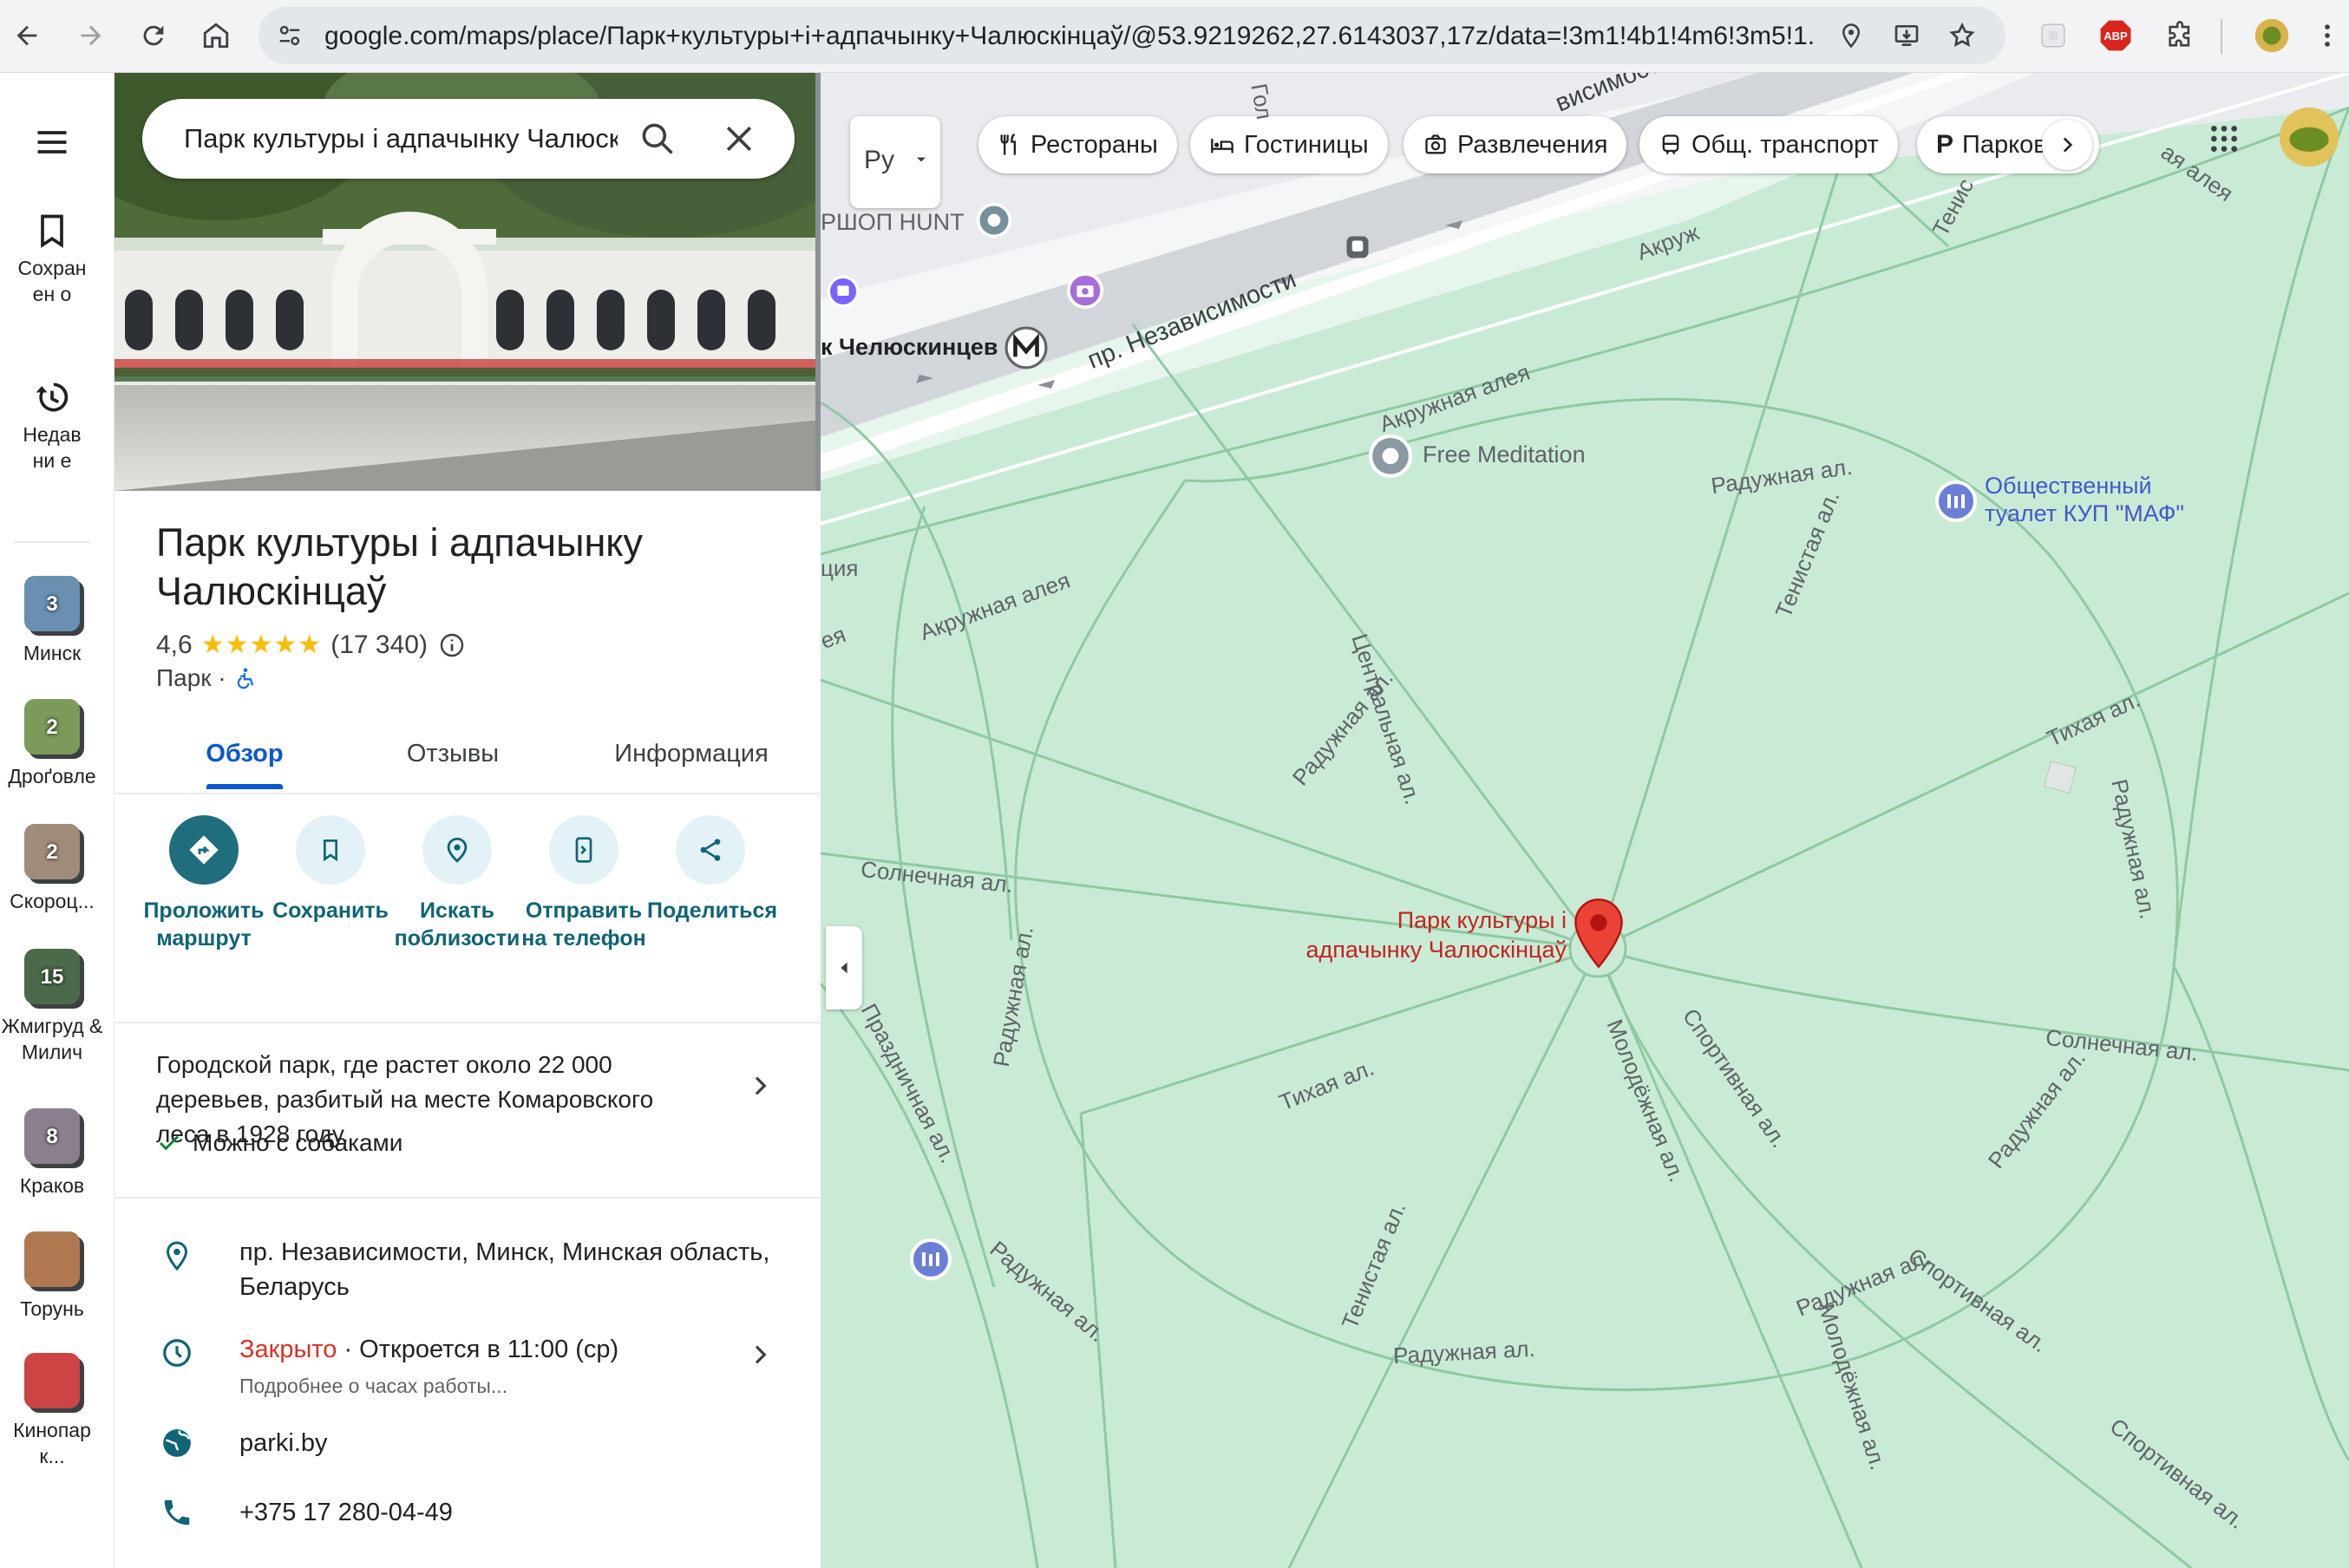 The height and width of the screenshot is (1568, 2349). Describe the element at coordinates (1504, 455) in the screenshot. I see `poi-meditation: Free Meditation` at that location.